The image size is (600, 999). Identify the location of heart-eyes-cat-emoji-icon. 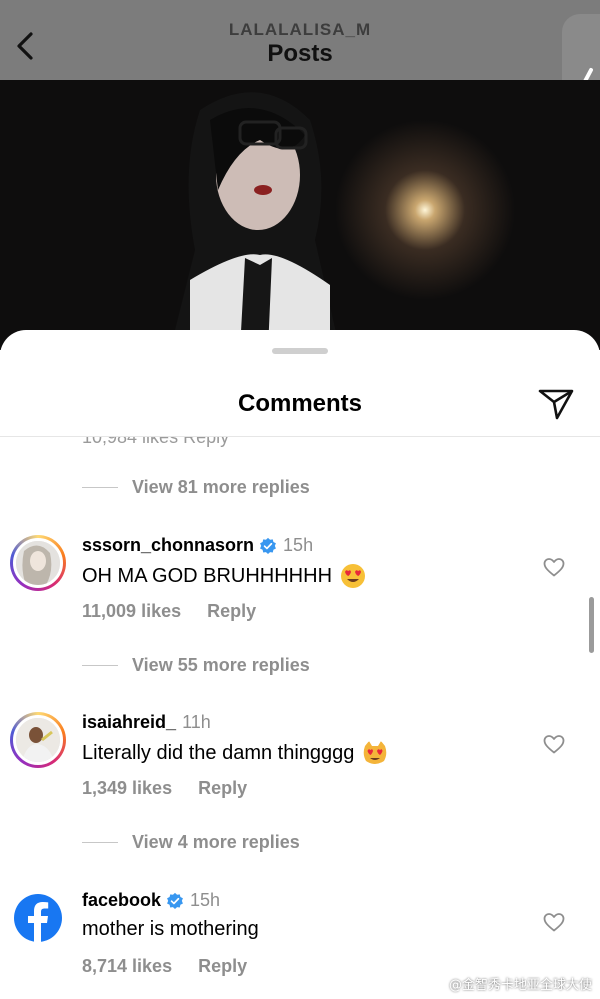
(375, 752).